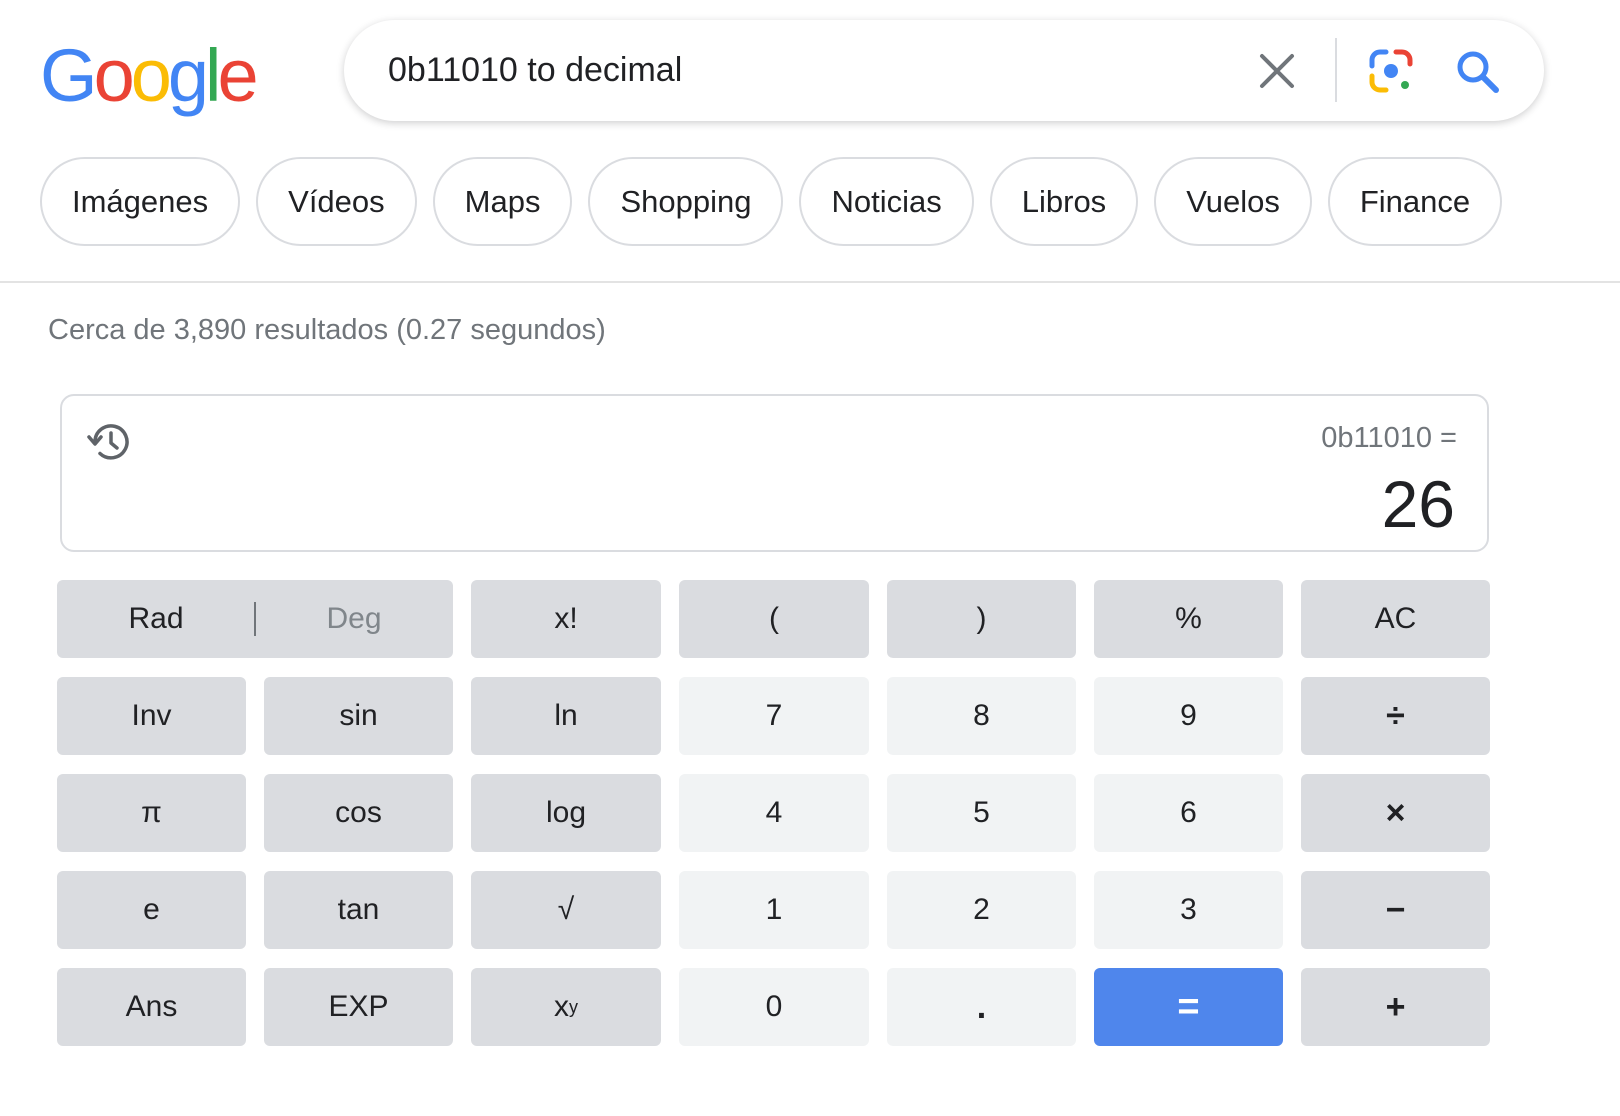 The height and width of the screenshot is (1116, 1620). Describe the element at coordinates (810, 282) in the screenshot. I see `header-divider` at that location.